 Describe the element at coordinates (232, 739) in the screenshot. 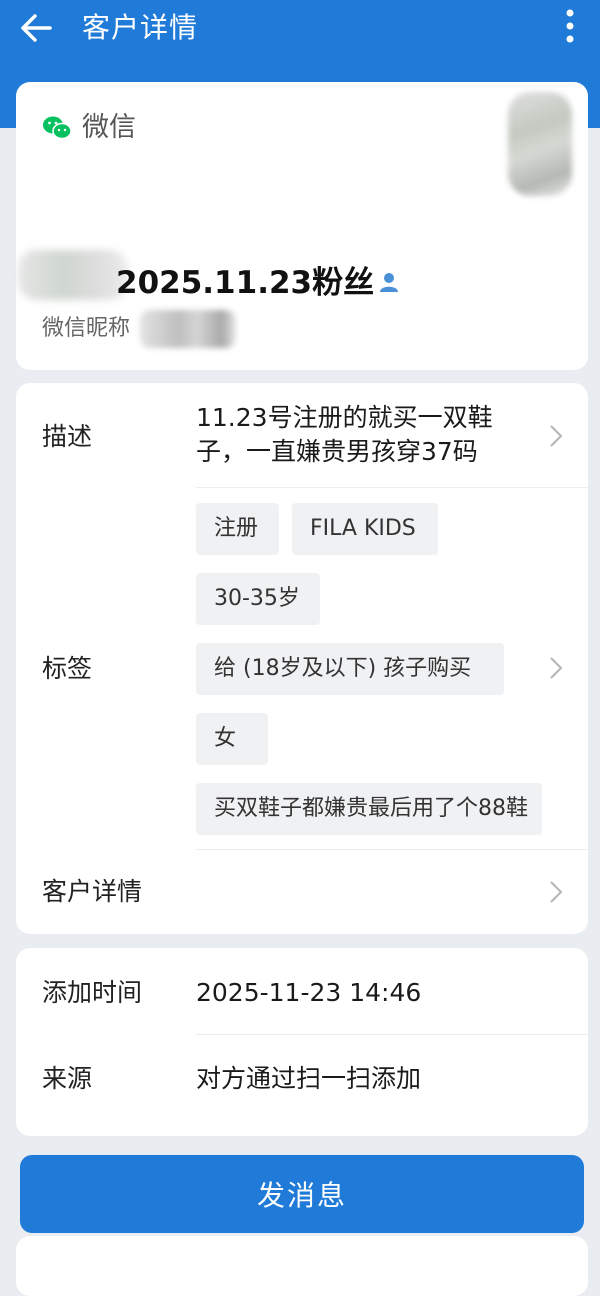

I see `tag-item: 女` at that location.